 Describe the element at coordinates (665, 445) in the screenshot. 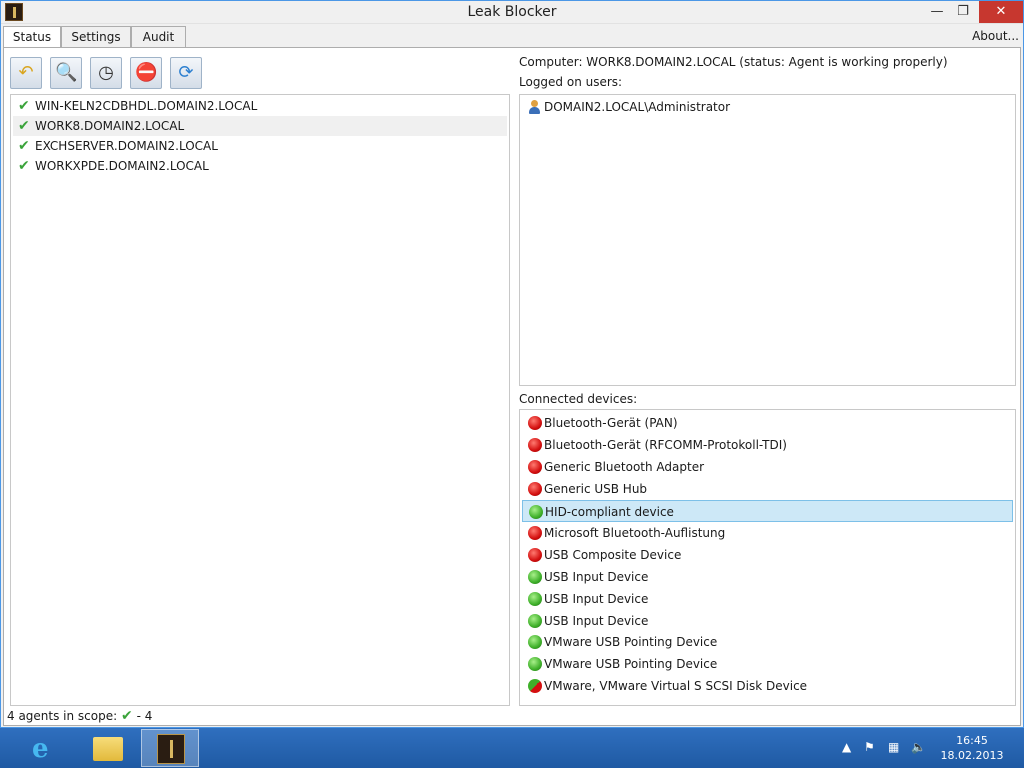

I see `device-name: Bluetooth-Gerät (RFCOMM-Protokoll-TDI)` at that location.